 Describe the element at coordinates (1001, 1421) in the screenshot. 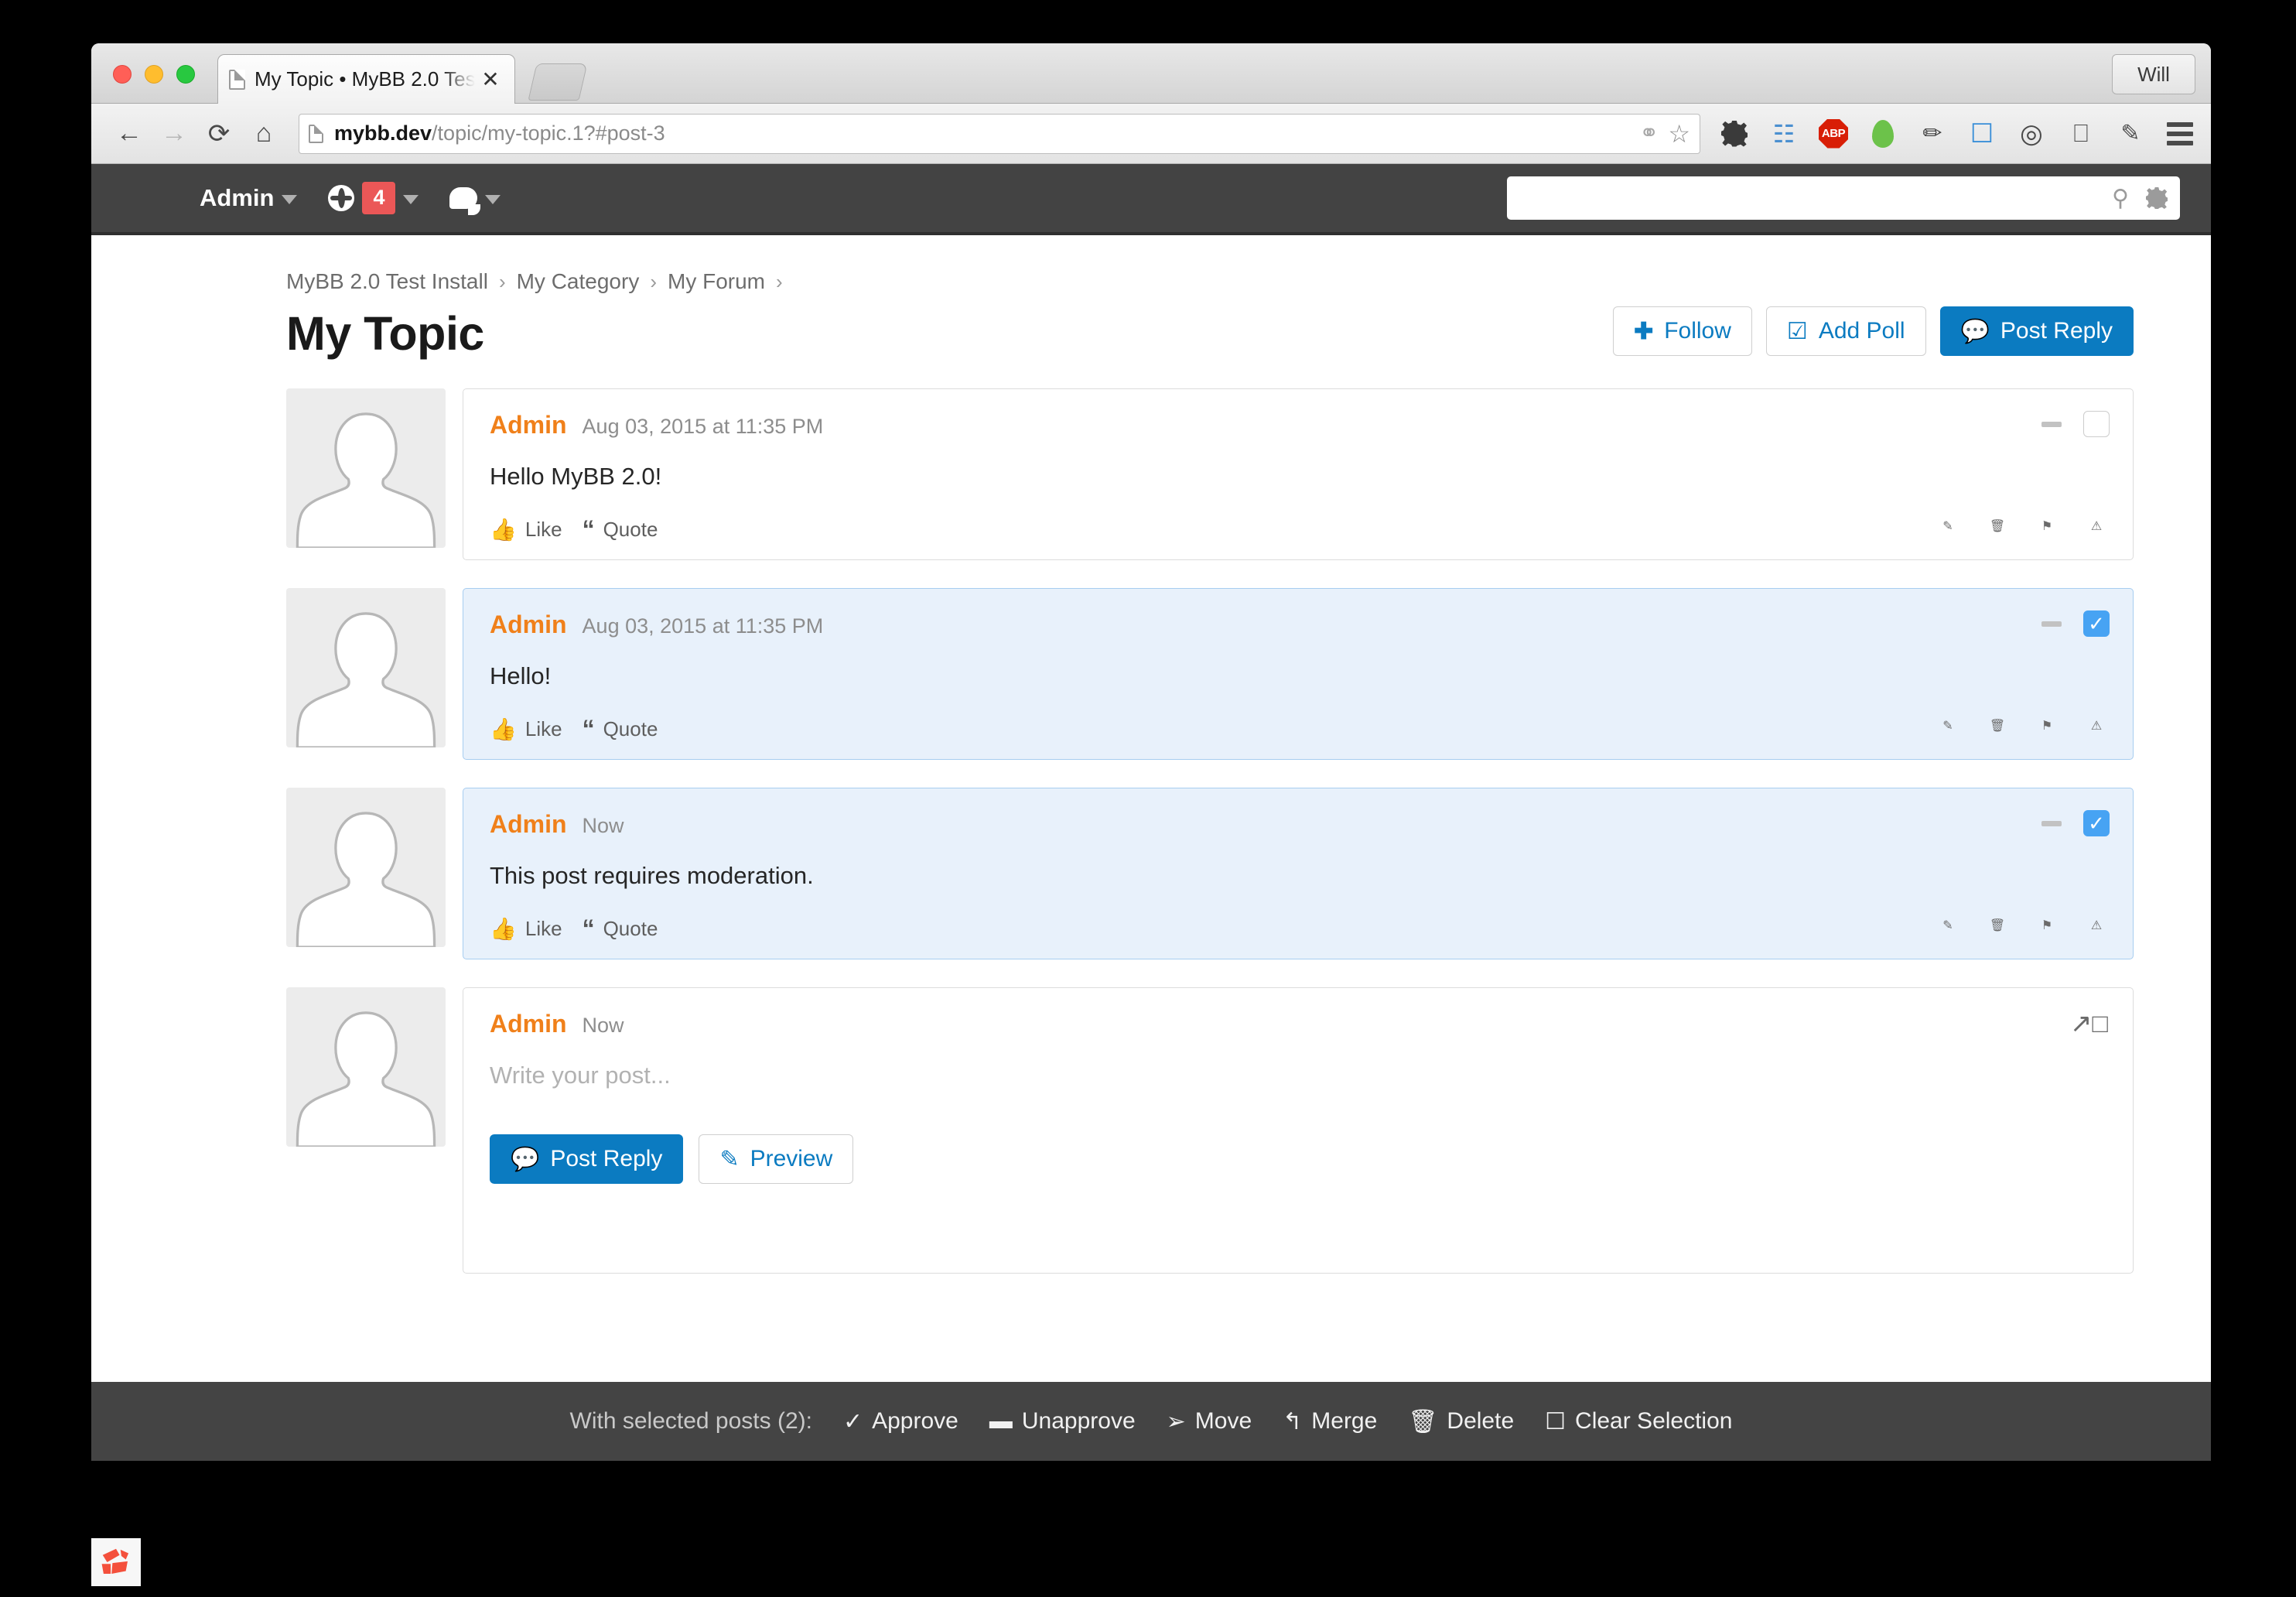

I see `minus-icon: ▬` at that location.